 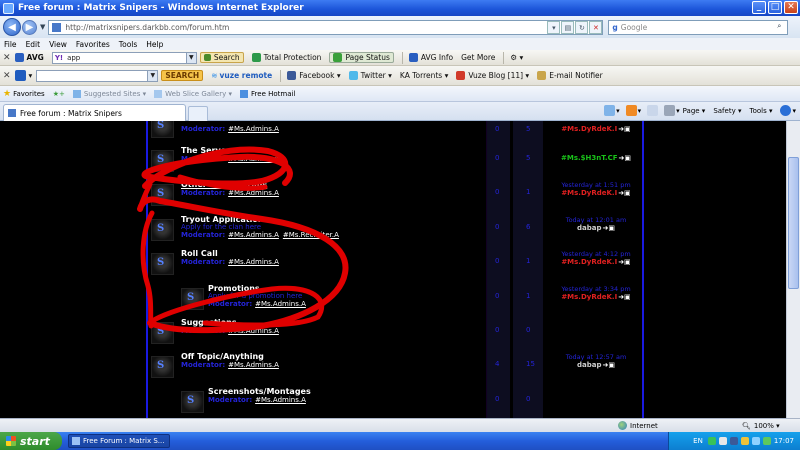 What do you see at coordinates (631, 110) in the screenshot?
I see `rss-feeds-icon` at bounding box center [631, 110].